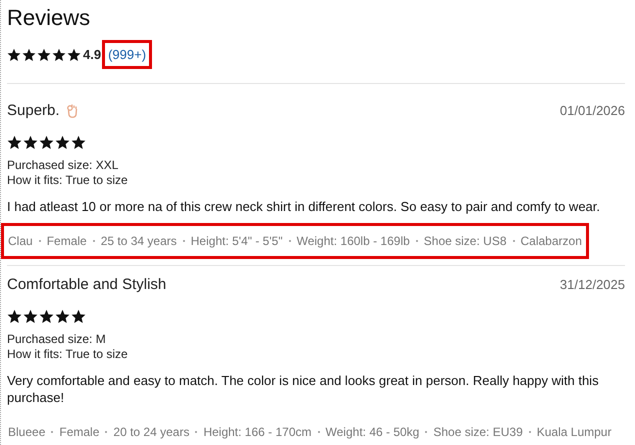 The width and height of the screenshot is (635, 445). I want to click on review-date: 31/12/2025, so click(592, 284).